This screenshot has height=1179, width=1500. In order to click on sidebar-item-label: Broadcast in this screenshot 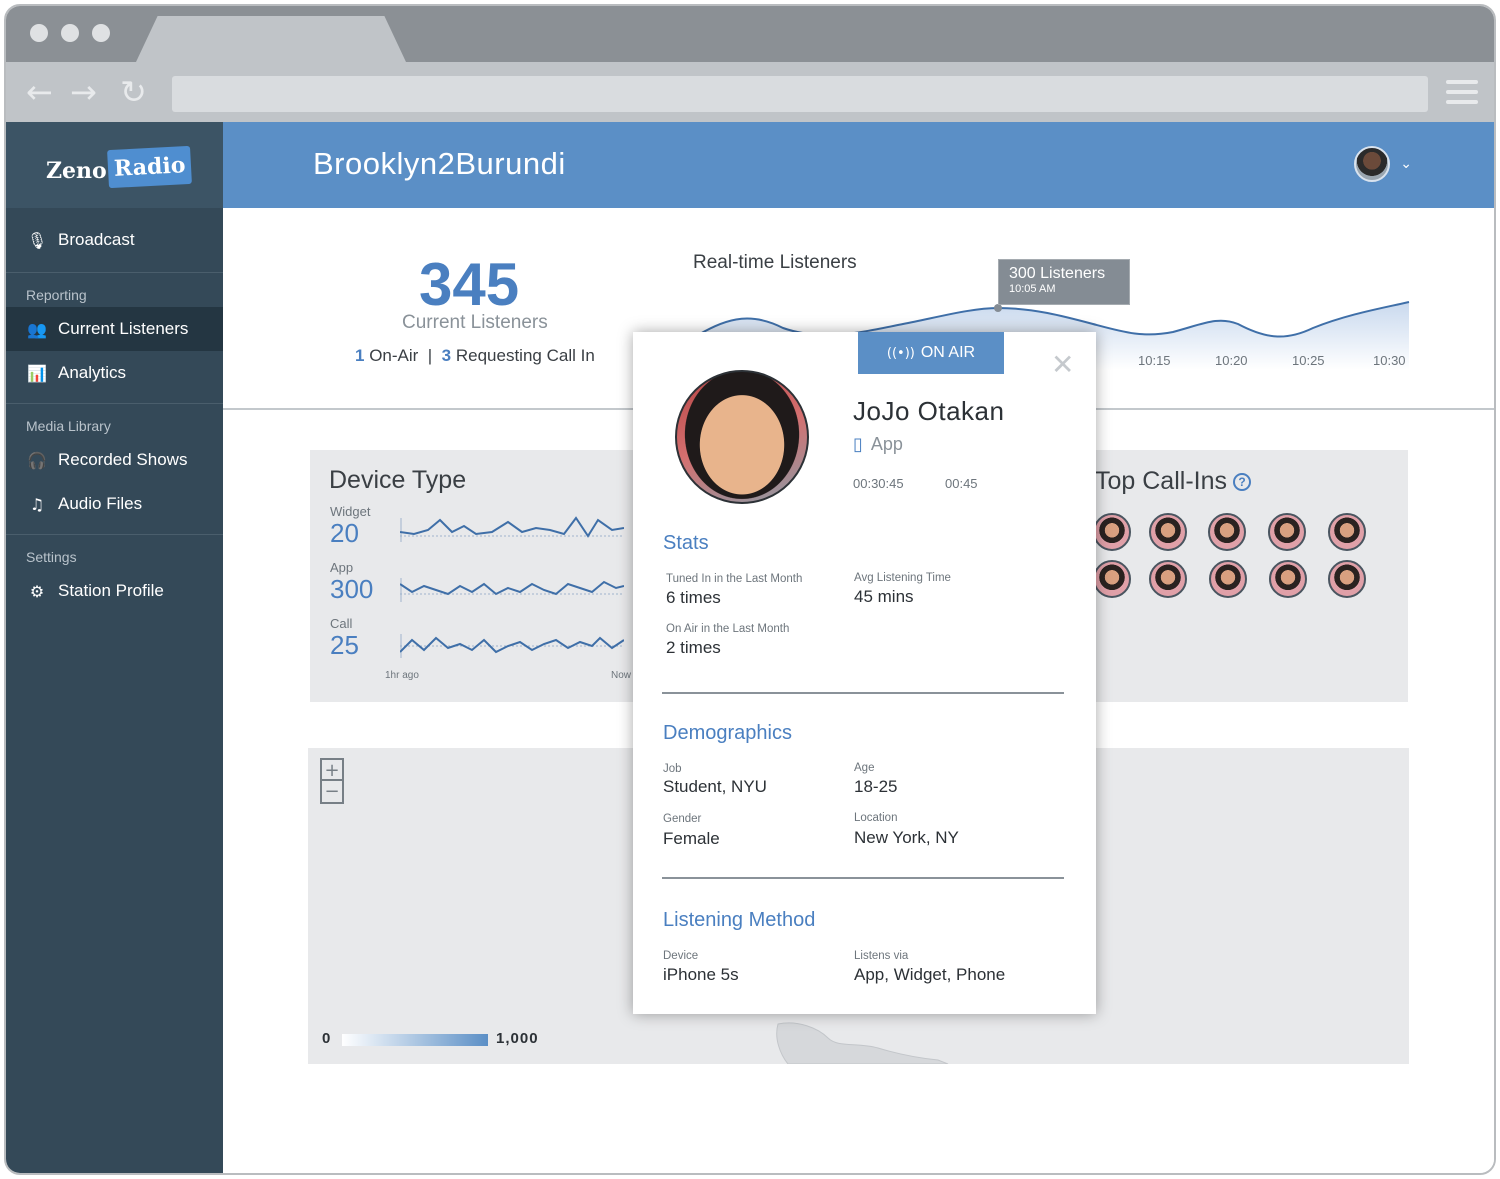, I will do `click(96, 239)`.